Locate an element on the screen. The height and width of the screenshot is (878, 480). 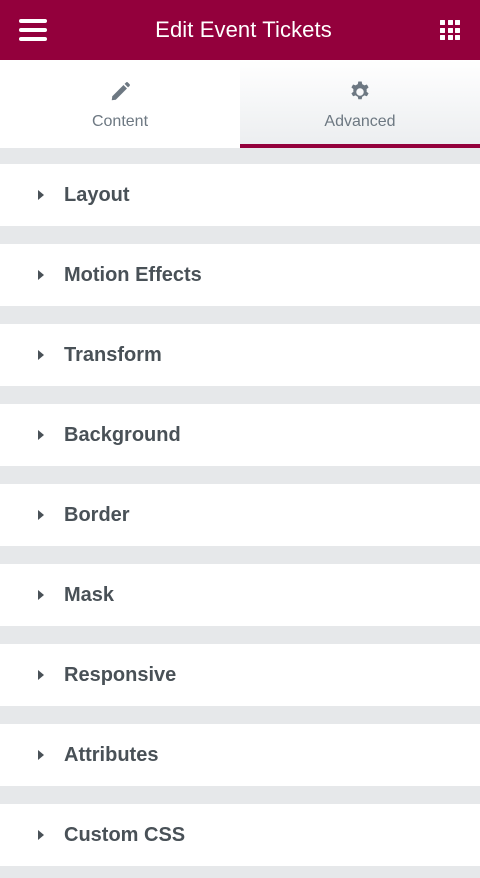
tab-advanced: Advanced is located at coordinates (360, 104).